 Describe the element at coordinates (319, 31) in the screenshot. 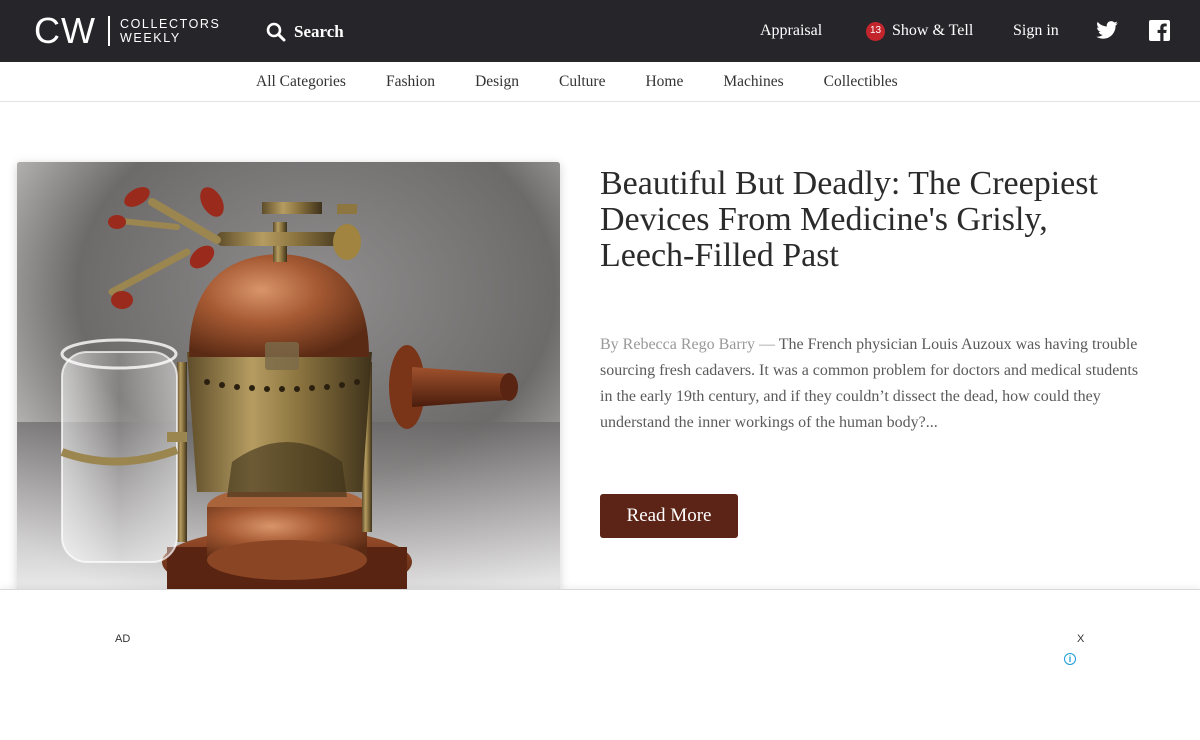

I see `search-label: Search` at that location.